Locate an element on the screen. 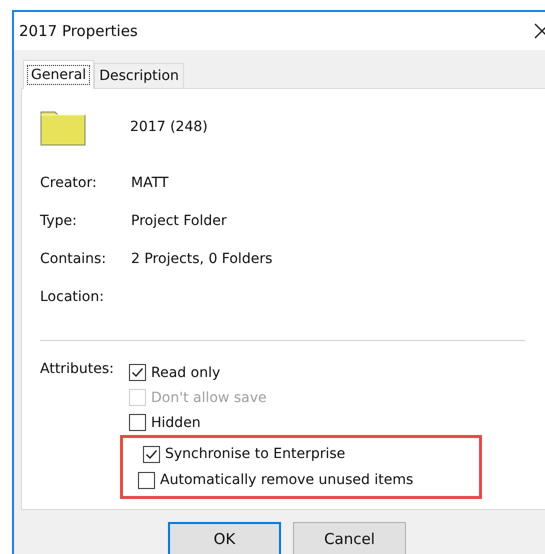 The image size is (545, 554). checkbox-label: Synchronise to Enterprise is located at coordinates (255, 454).